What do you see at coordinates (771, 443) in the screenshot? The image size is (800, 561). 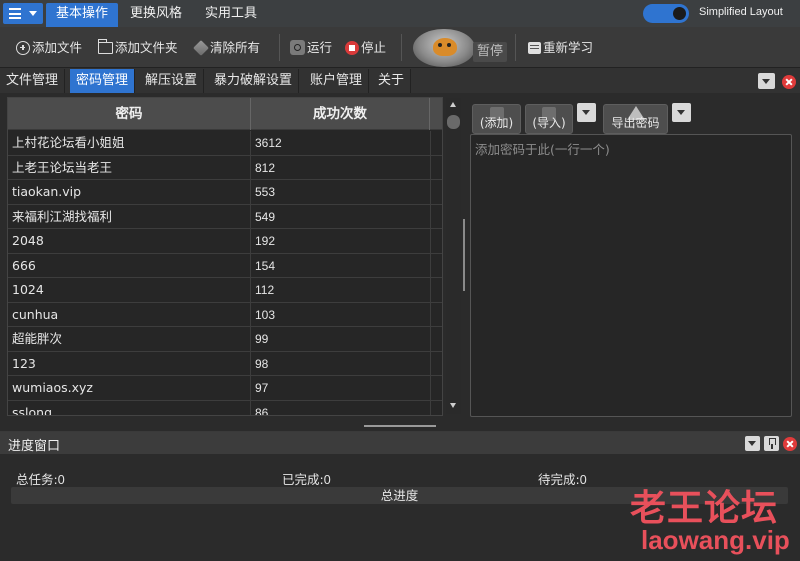 I see `pin-icon` at bounding box center [771, 443].